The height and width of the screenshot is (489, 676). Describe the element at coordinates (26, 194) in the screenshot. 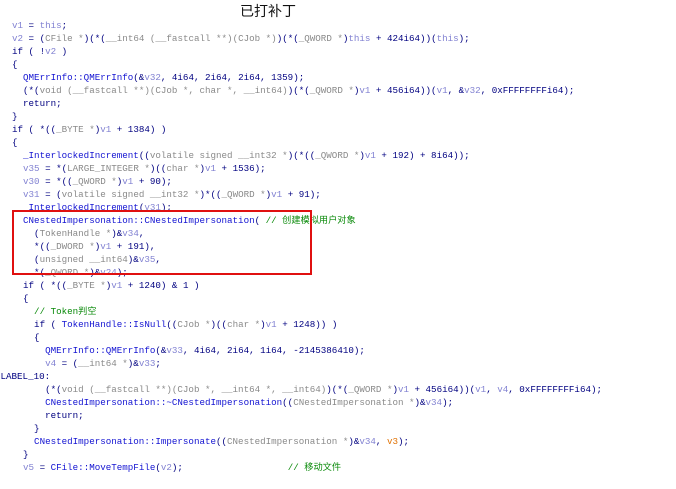

I see `variable: v31` at that location.